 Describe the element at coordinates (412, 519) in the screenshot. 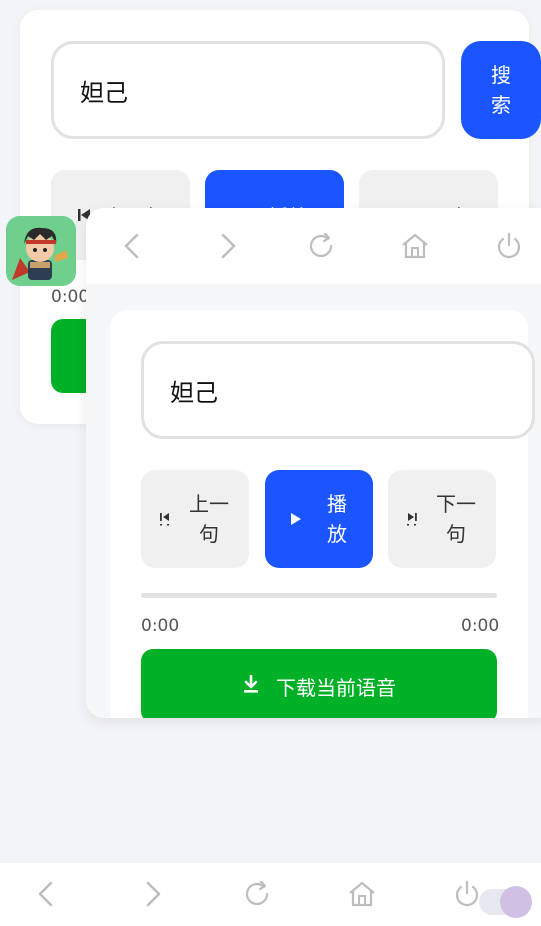

I see `next-icon` at that location.